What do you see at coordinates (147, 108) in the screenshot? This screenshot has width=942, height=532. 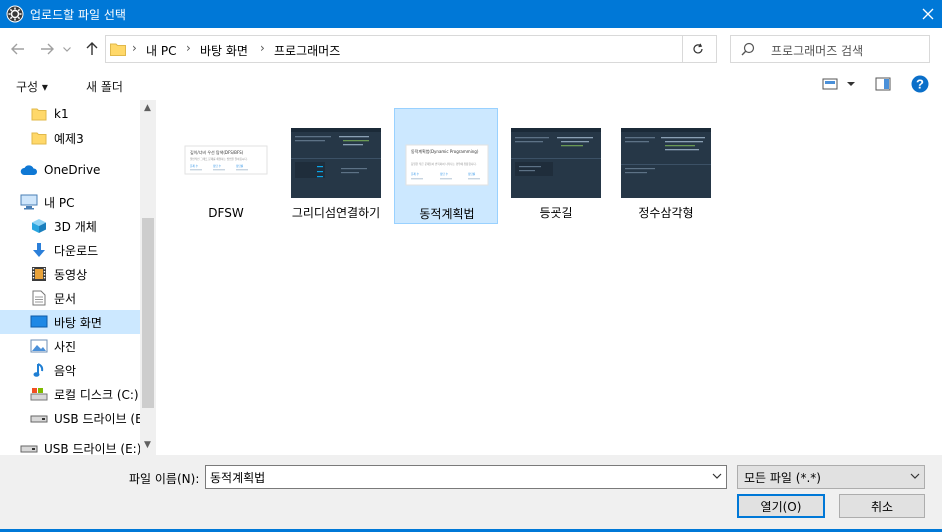 I see `scroll-up-icon: ▲` at bounding box center [147, 108].